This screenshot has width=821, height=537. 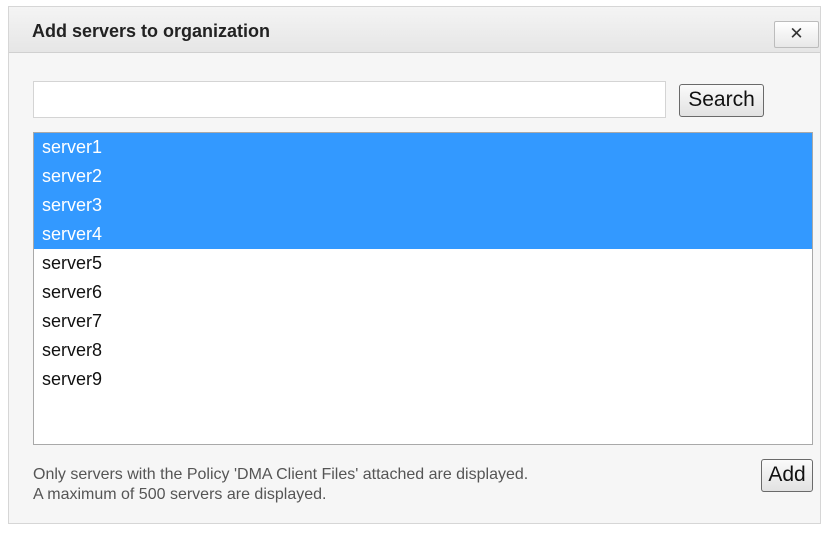 What do you see at coordinates (423, 292) in the screenshot?
I see `server-list-item: server6` at bounding box center [423, 292].